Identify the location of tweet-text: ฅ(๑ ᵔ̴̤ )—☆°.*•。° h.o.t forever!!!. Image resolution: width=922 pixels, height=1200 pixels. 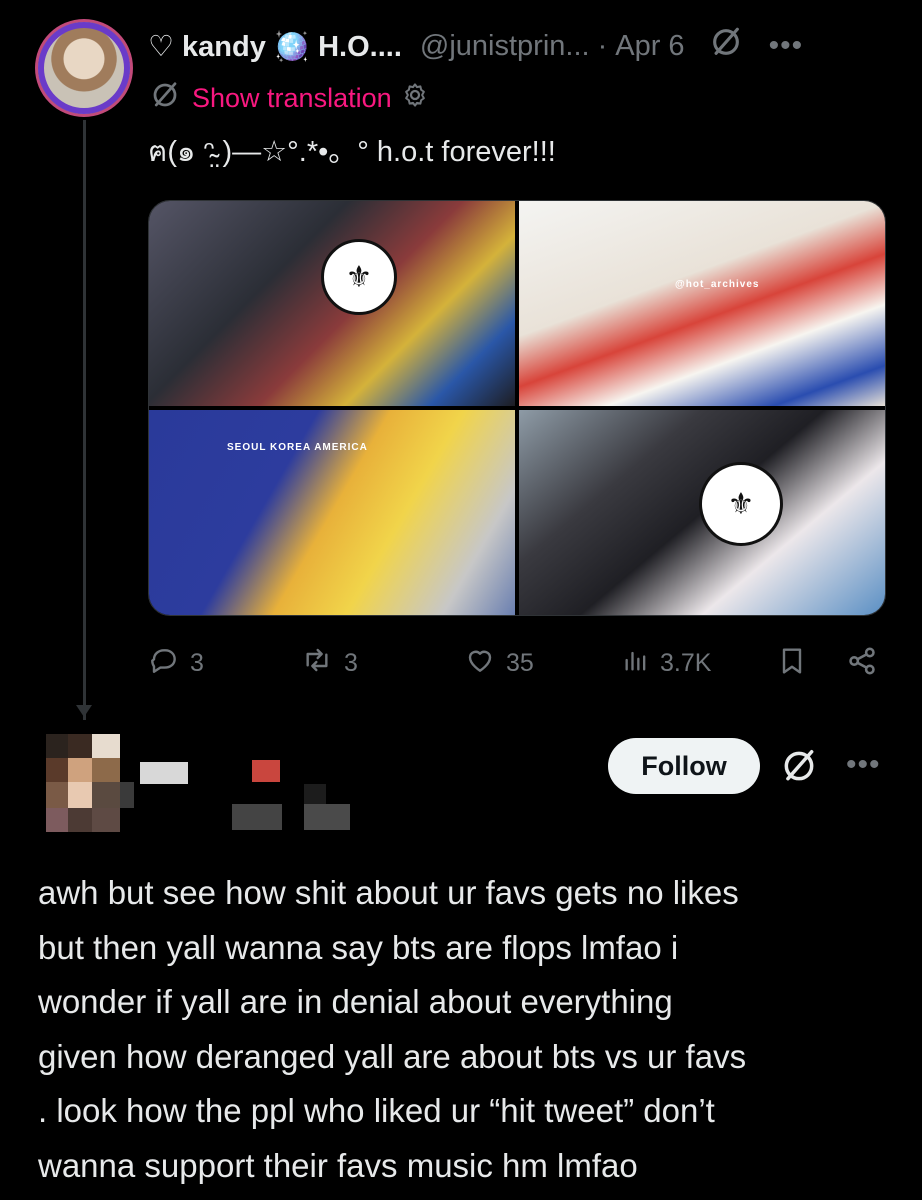
(352, 152).